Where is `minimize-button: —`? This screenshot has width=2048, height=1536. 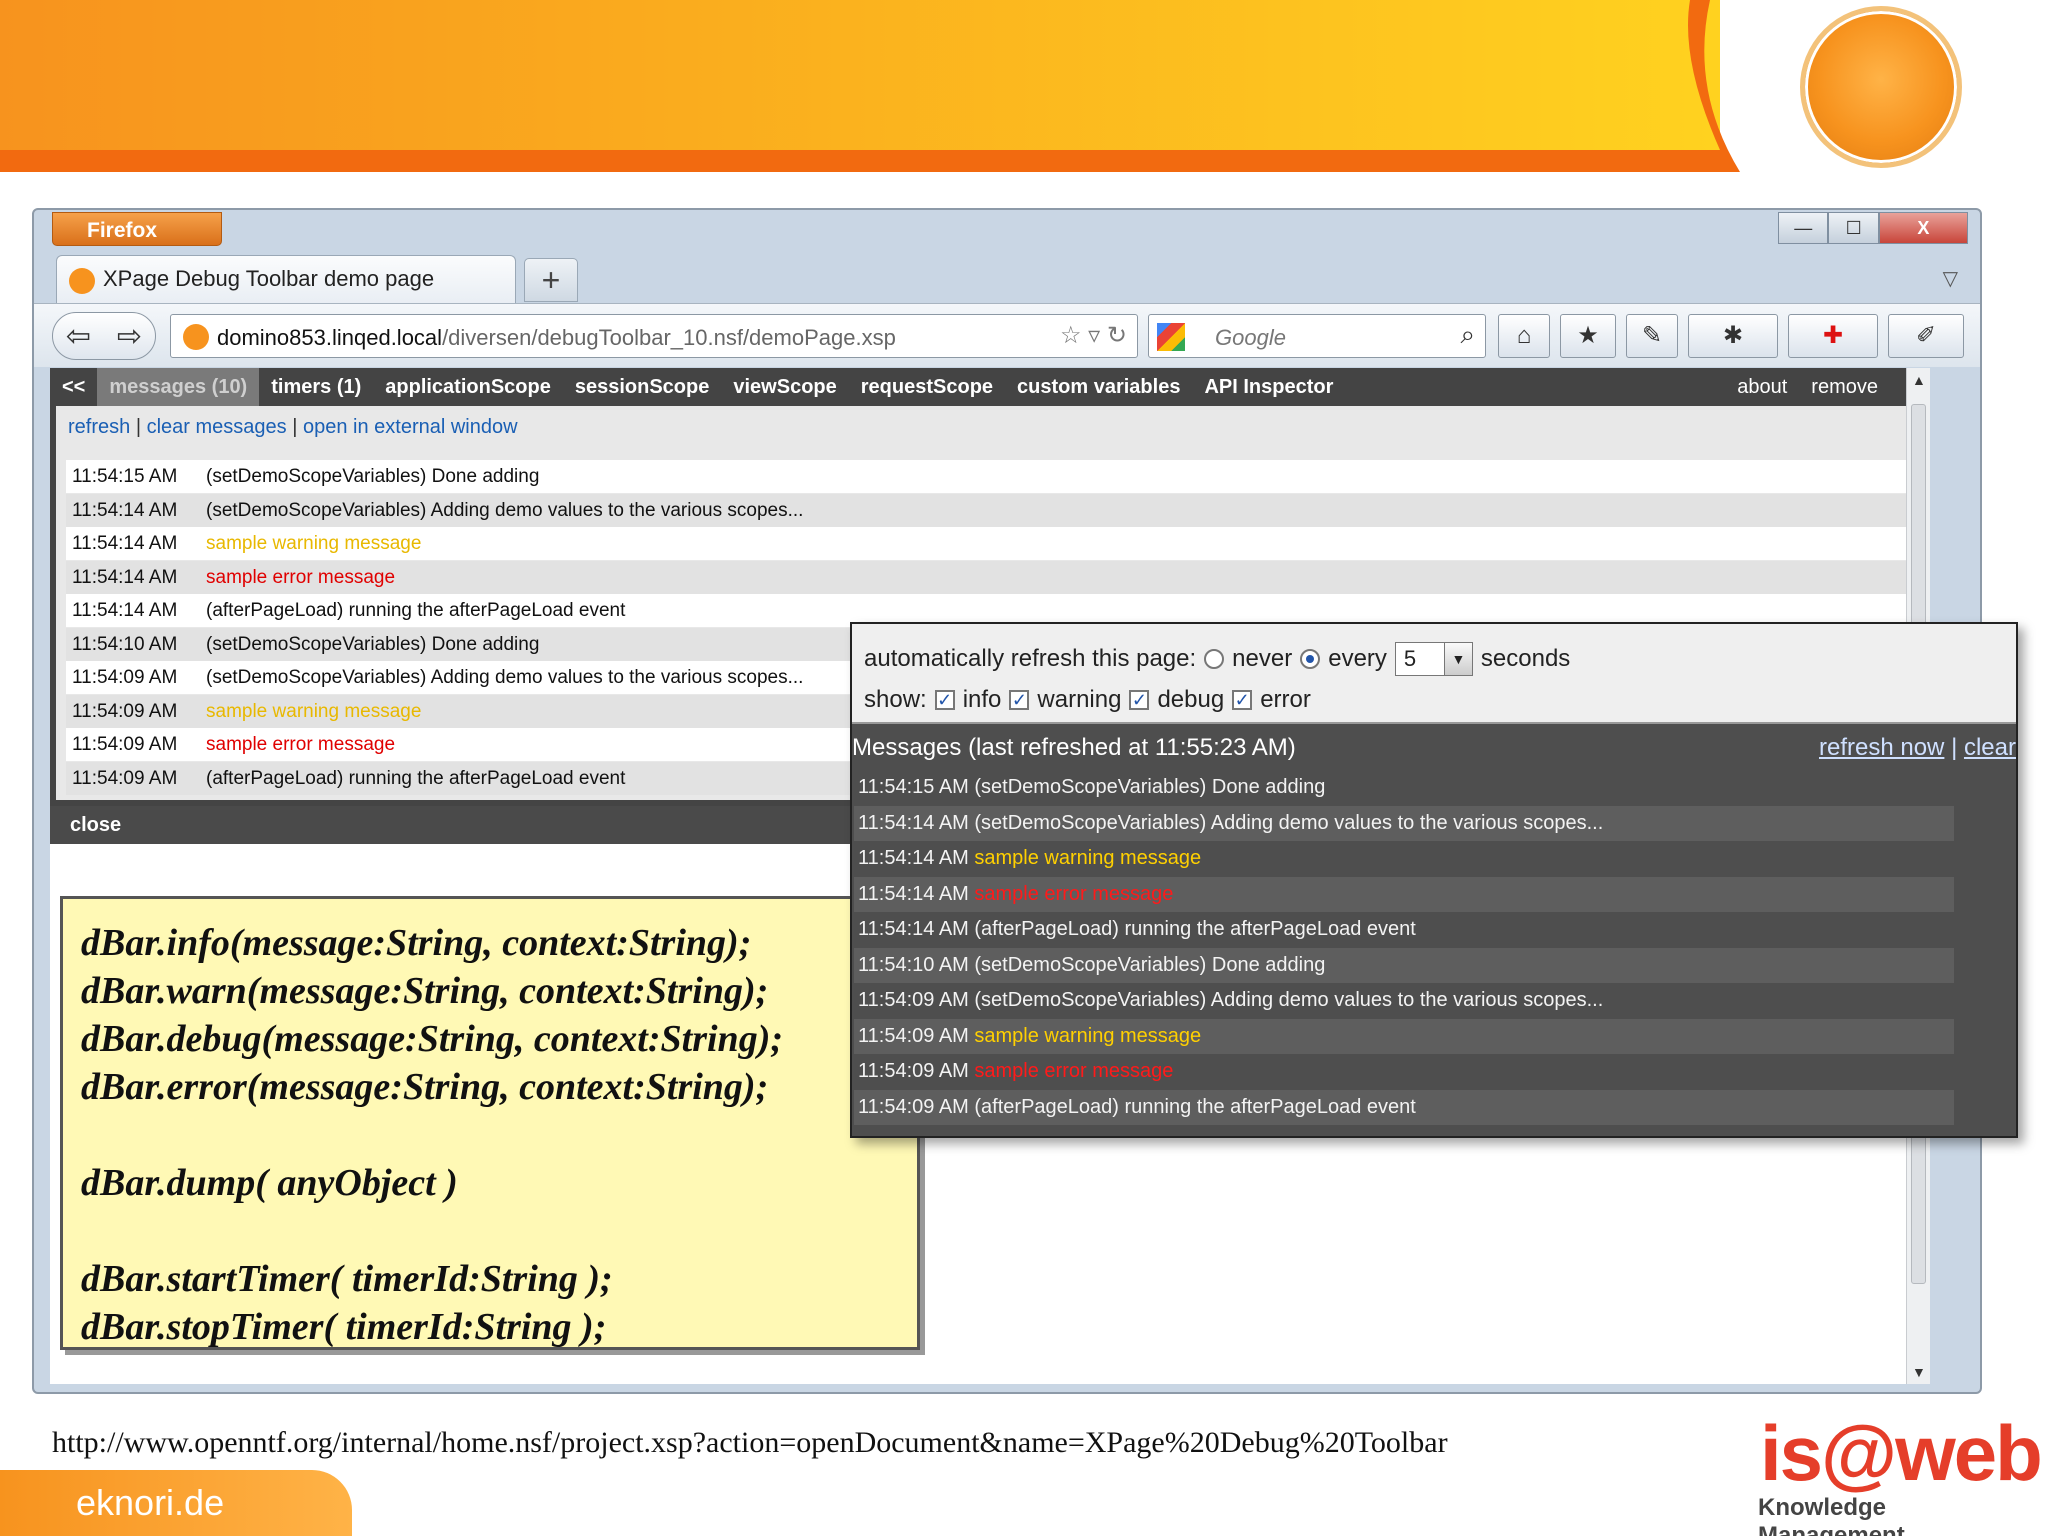 minimize-button: — is located at coordinates (1803, 228).